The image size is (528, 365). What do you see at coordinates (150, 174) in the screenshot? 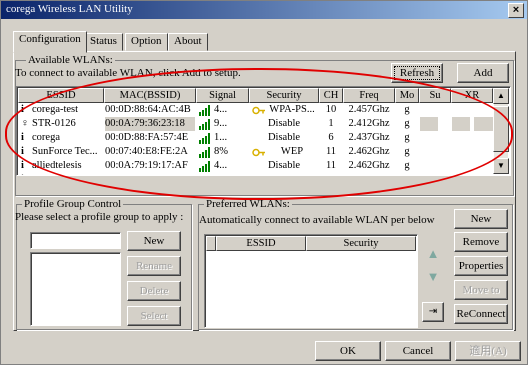
I see `cell-mac: 00:0A:79:36:05:06` at bounding box center [150, 174].